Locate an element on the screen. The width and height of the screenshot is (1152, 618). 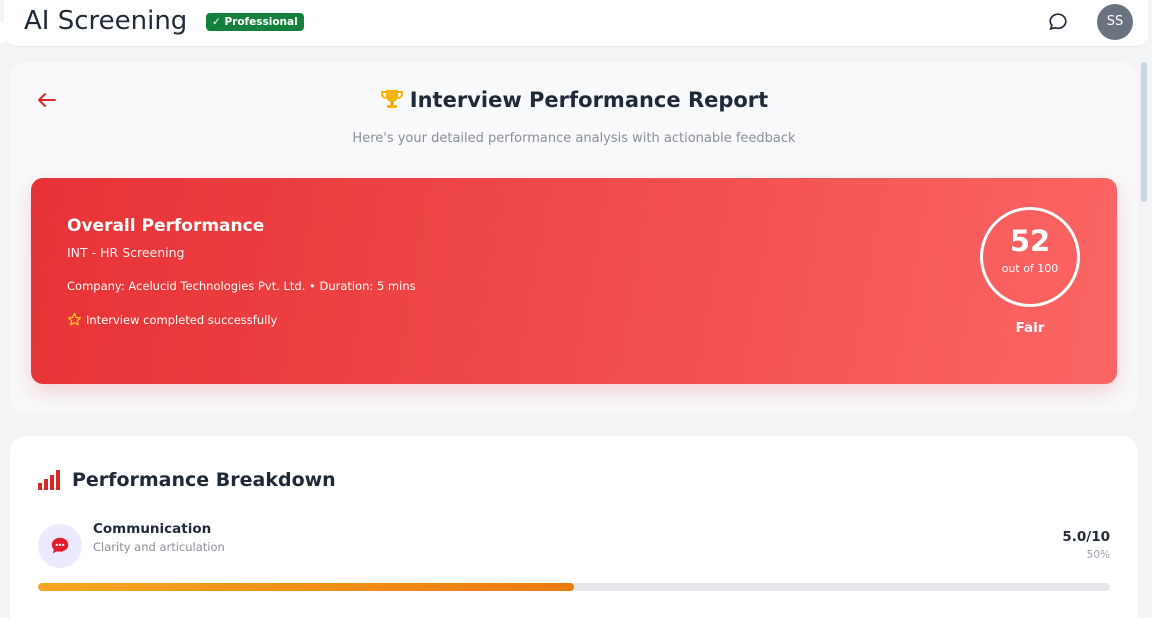
score-rating: Fair is located at coordinates (1030, 328).